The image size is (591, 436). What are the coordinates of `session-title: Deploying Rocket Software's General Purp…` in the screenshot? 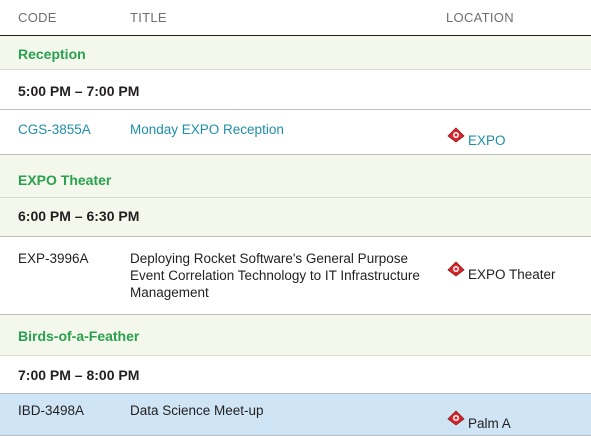 It's located at (280, 275).